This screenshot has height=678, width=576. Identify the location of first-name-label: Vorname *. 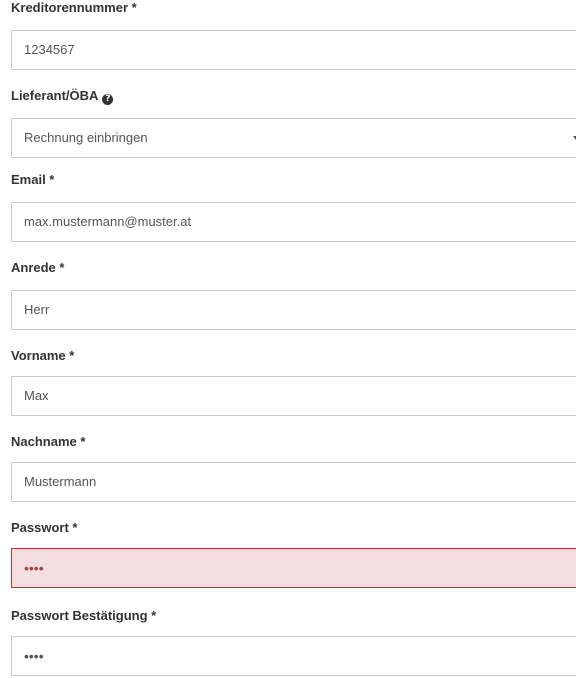
(43, 355).